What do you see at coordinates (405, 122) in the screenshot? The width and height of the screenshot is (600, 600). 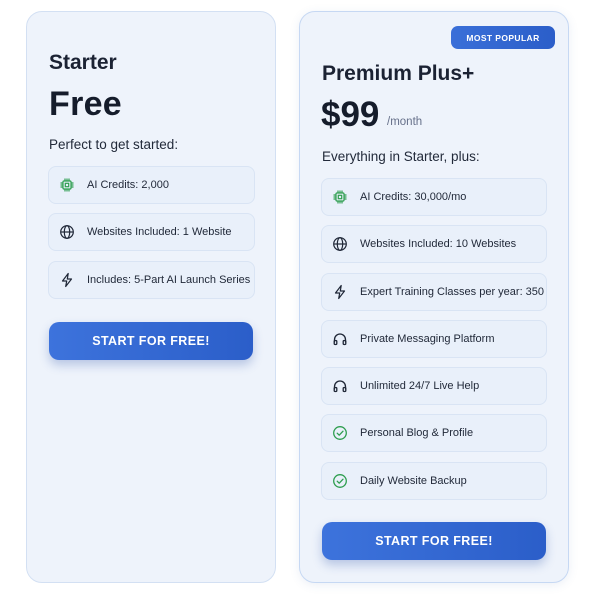 I see `price-period: /month` at bounding box center [405, 122].